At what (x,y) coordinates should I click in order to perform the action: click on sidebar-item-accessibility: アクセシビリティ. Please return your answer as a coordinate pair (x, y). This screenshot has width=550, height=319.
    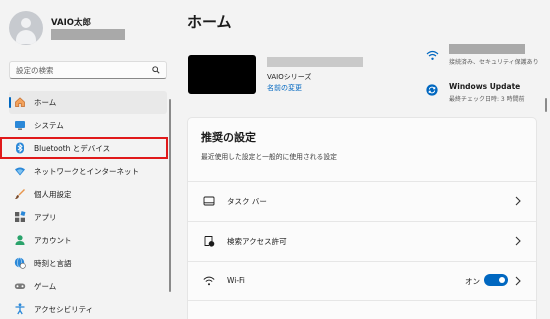
    Looking at the image, I should click on (88, 308).